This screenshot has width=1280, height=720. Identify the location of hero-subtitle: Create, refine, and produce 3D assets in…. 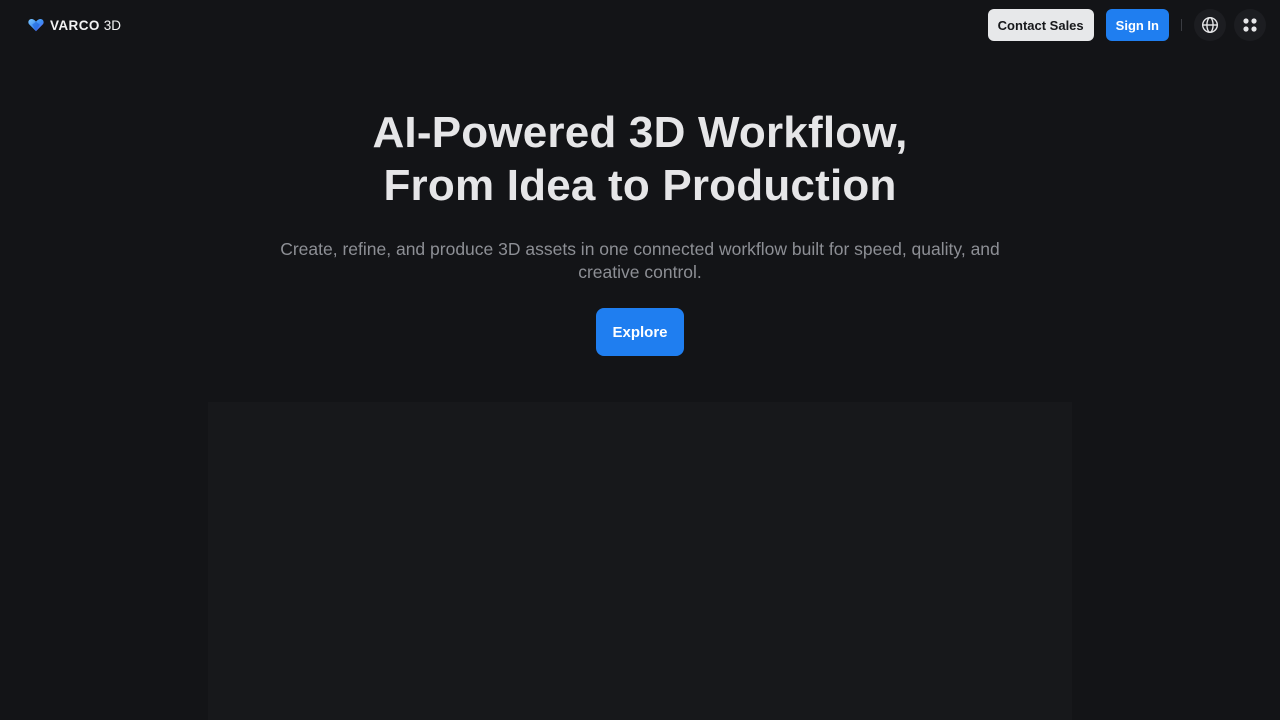
(640, 260).